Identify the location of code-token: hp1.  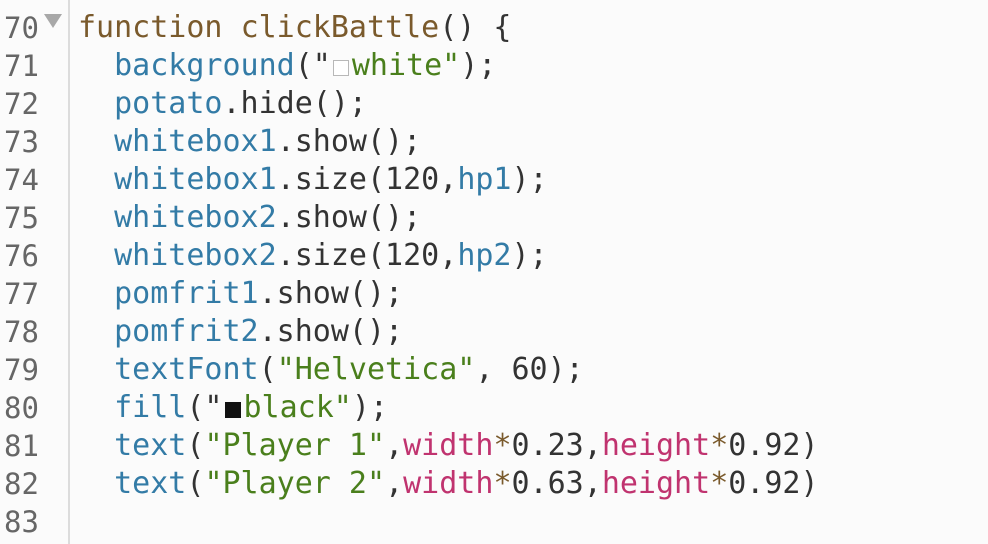
(484, 179).